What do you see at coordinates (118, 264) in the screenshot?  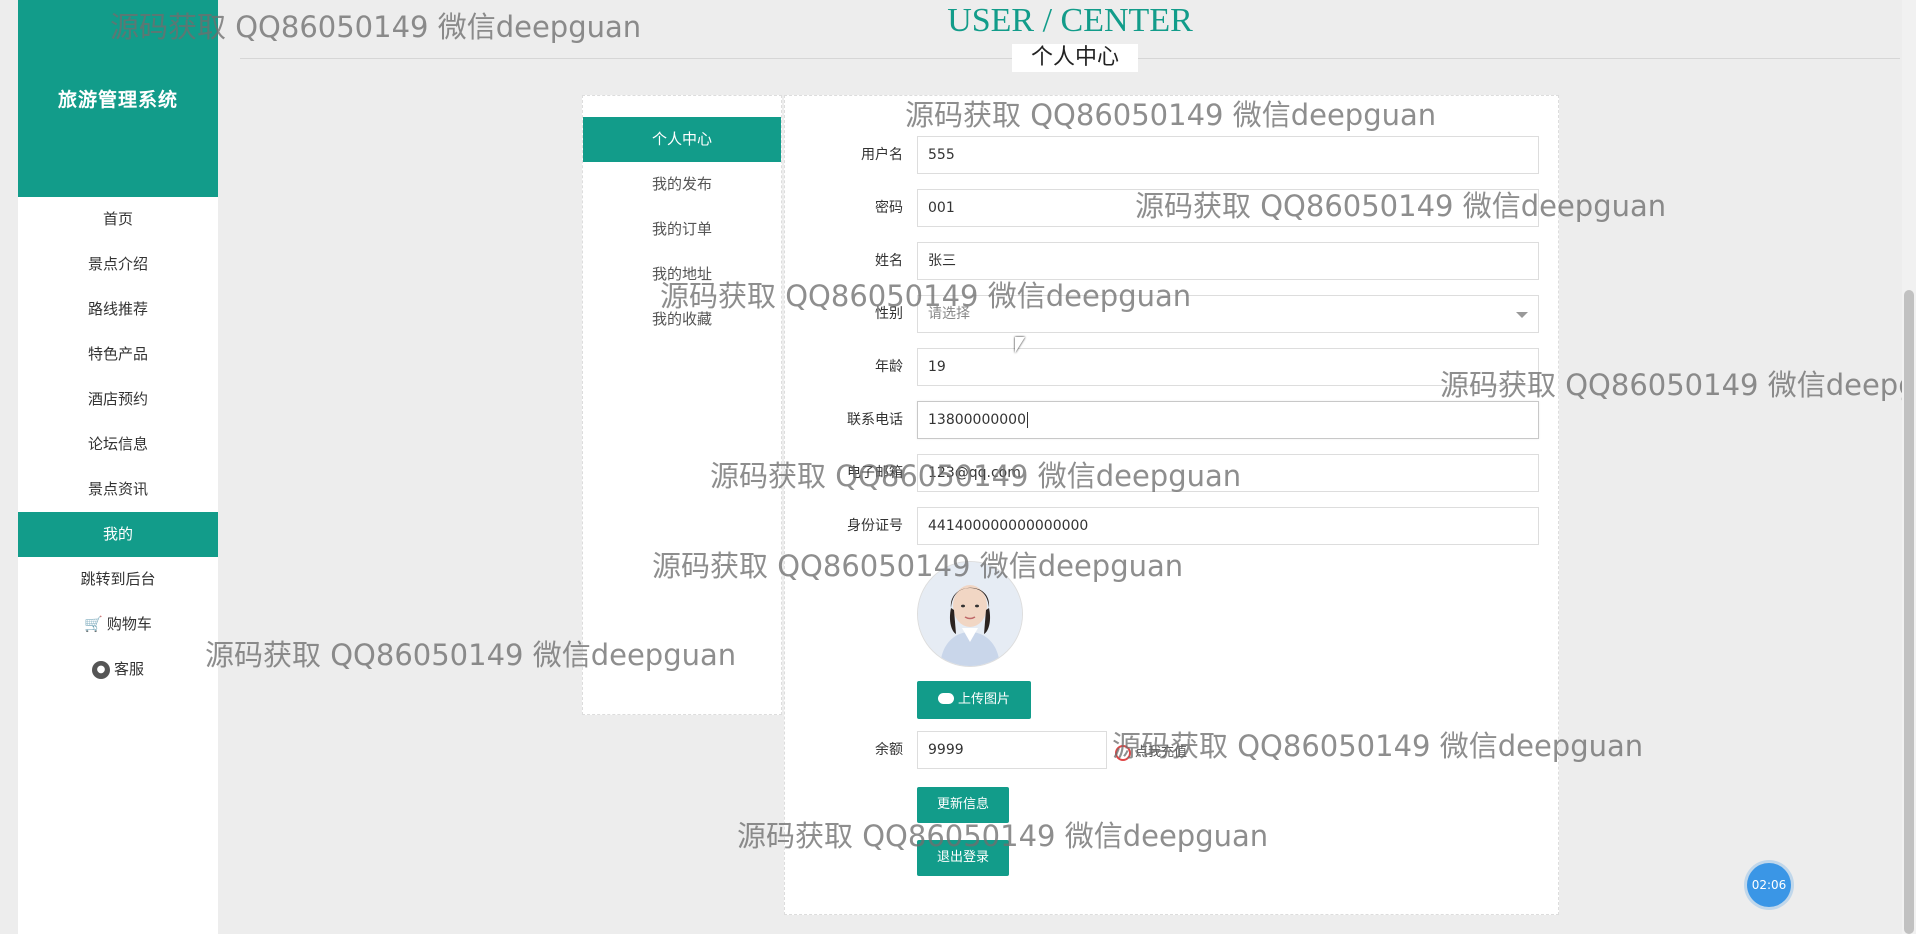 I see `sidebar-item-attractions: 景点介绍` at bounding box center [118, 264].